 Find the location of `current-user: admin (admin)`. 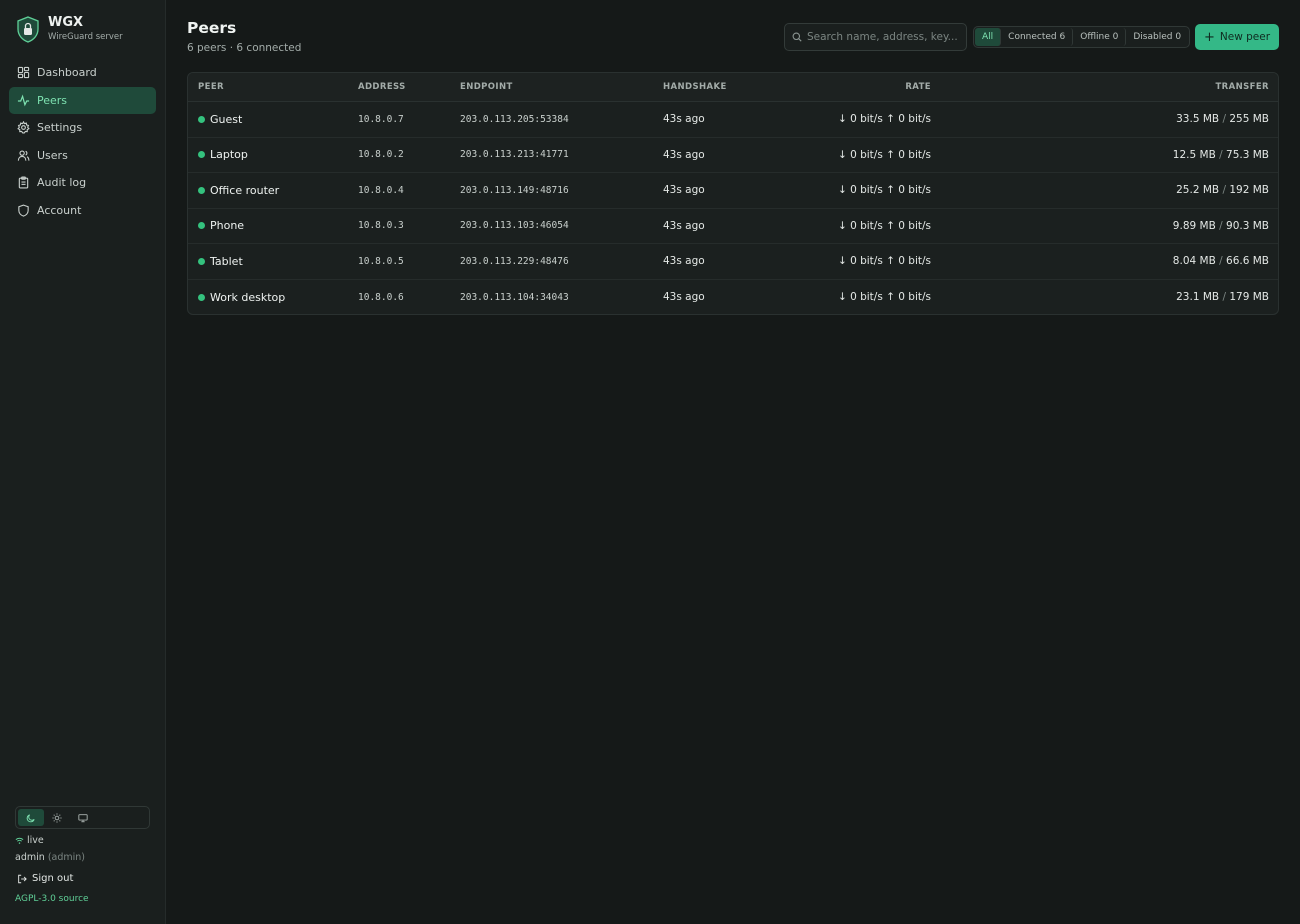

current-user: admin (admin) is located at coordinates (50, 857).